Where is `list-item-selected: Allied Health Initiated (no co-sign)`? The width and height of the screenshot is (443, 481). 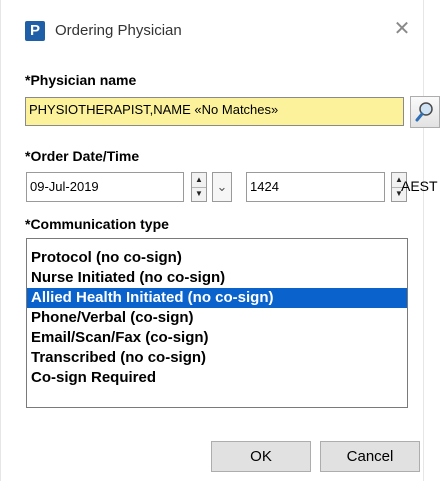 list-item-selected: Allied Health Initiated (no co-sign) is located at coordinates (217, 298).